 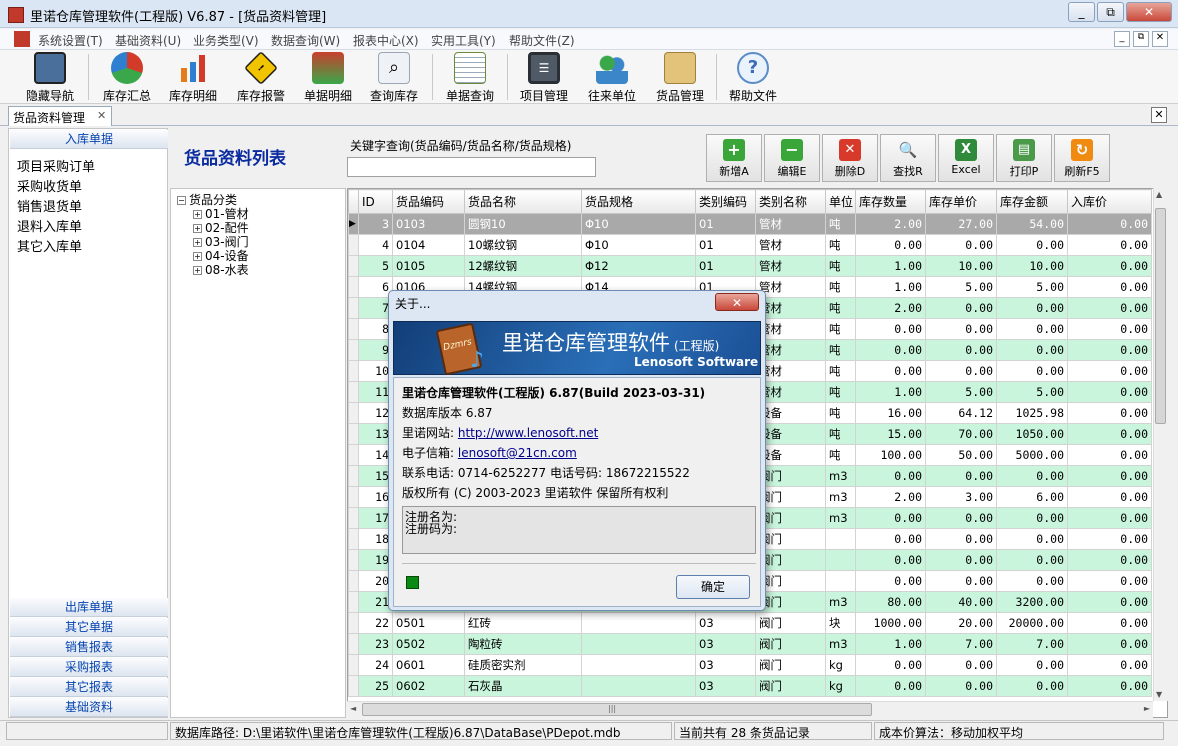 What do you see at coordinates (353, 708) in the screenshot?
I see `scroll-left-icon: ◄` at bounding box center [353, 708].